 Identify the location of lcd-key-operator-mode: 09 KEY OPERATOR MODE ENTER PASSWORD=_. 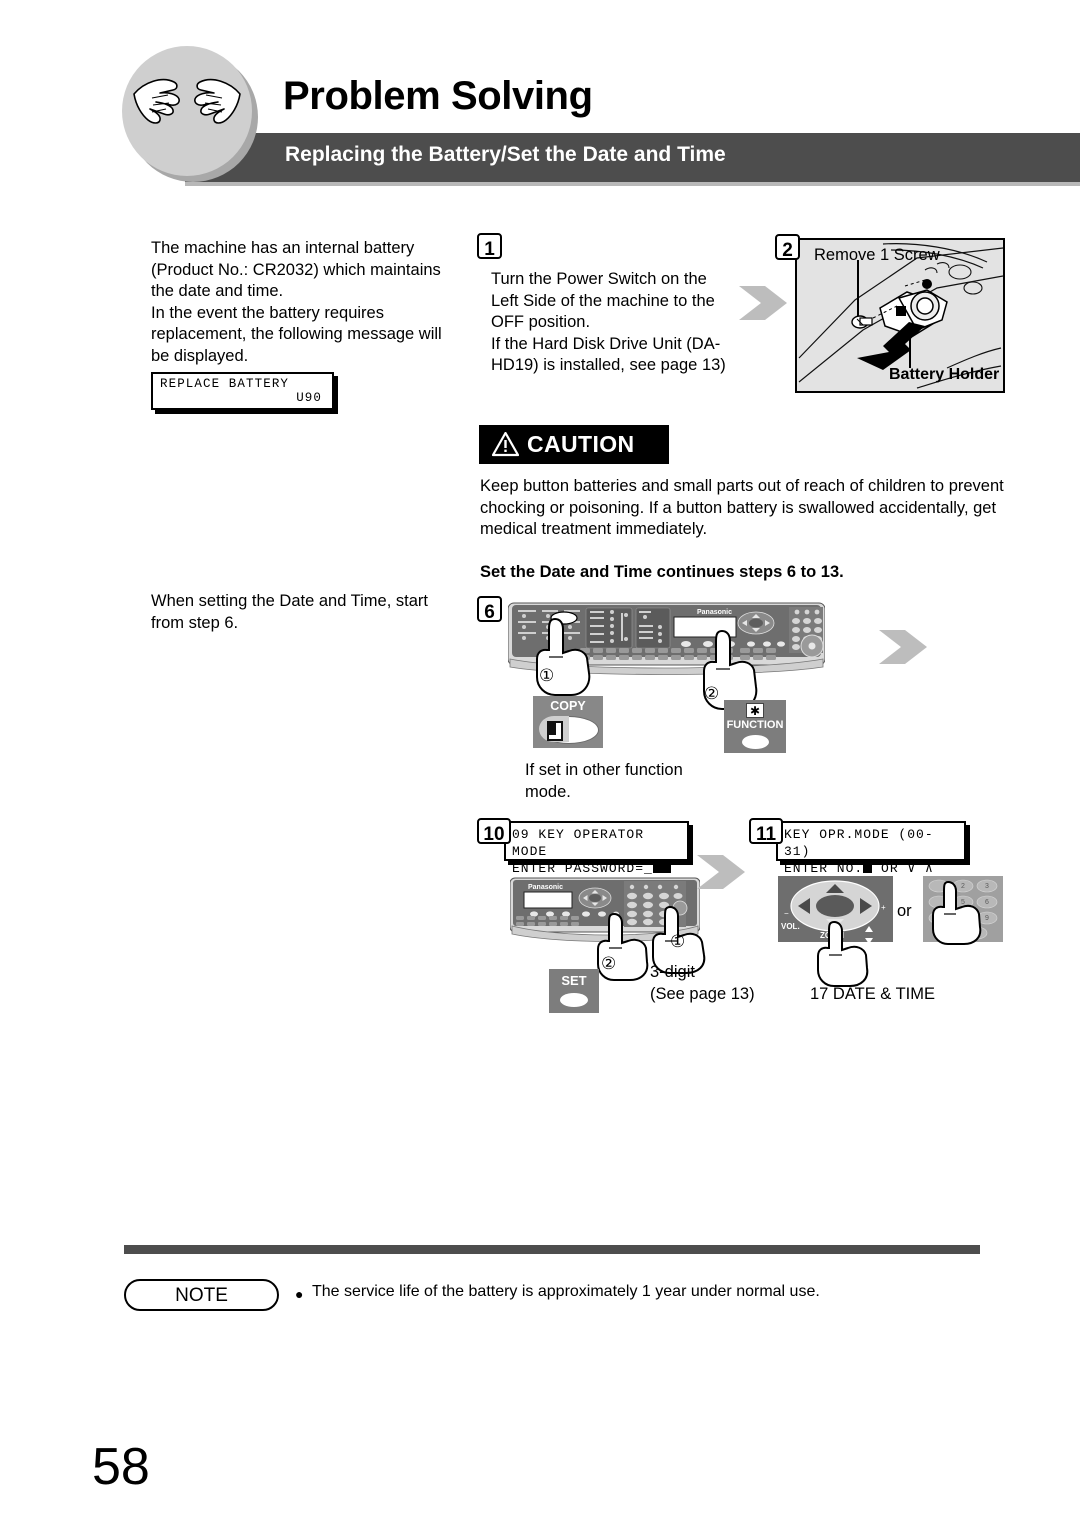
(596, 848).